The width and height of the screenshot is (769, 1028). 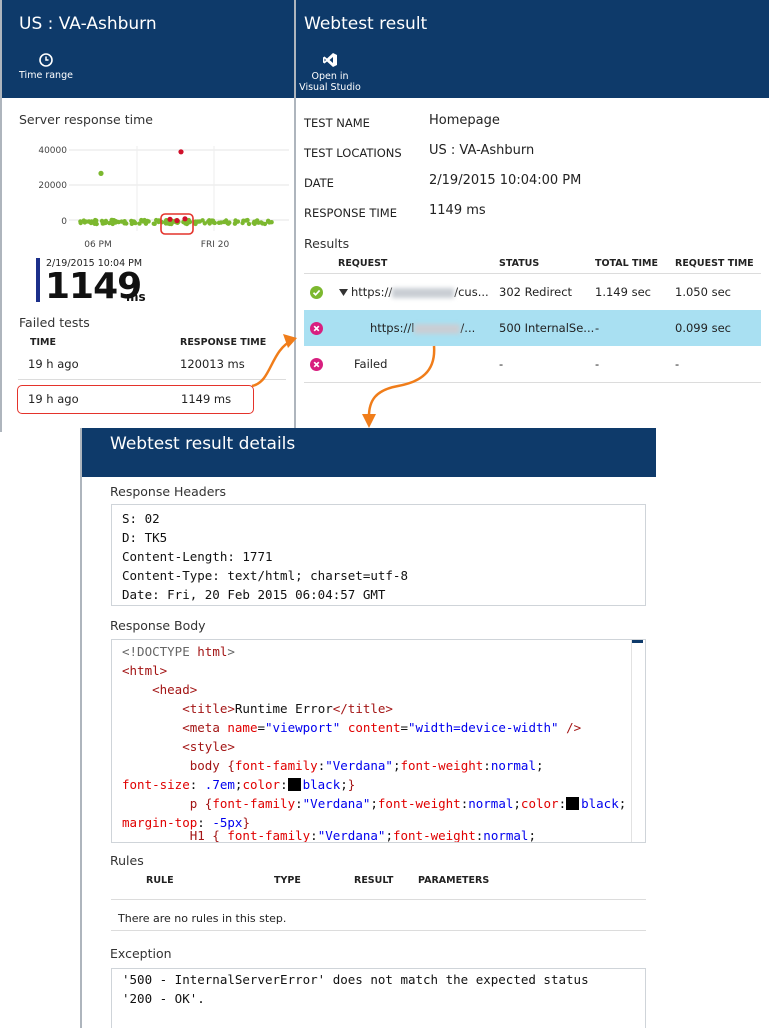 I want to click on y-tick-label: 0, so click(x=64, y=222).